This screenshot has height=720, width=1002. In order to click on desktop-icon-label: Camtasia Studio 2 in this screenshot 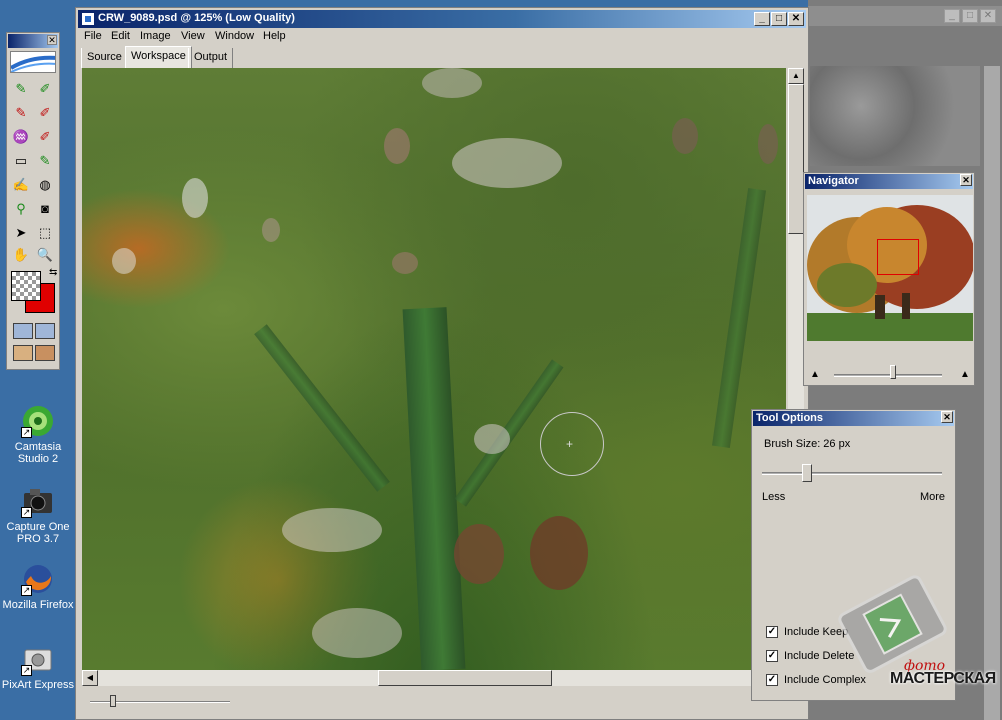, I will do `click(38, 453)`.